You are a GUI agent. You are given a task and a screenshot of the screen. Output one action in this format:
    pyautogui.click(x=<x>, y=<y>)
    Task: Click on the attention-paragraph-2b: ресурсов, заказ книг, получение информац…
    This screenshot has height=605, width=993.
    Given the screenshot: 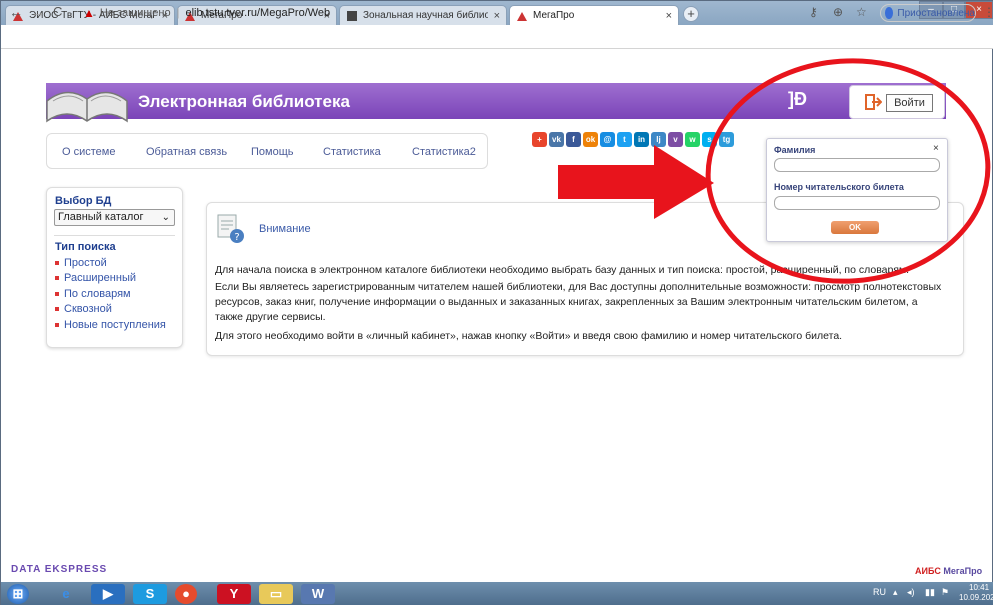 What is the action you would take?
    pyautogui.click(x=566, y=302)
    